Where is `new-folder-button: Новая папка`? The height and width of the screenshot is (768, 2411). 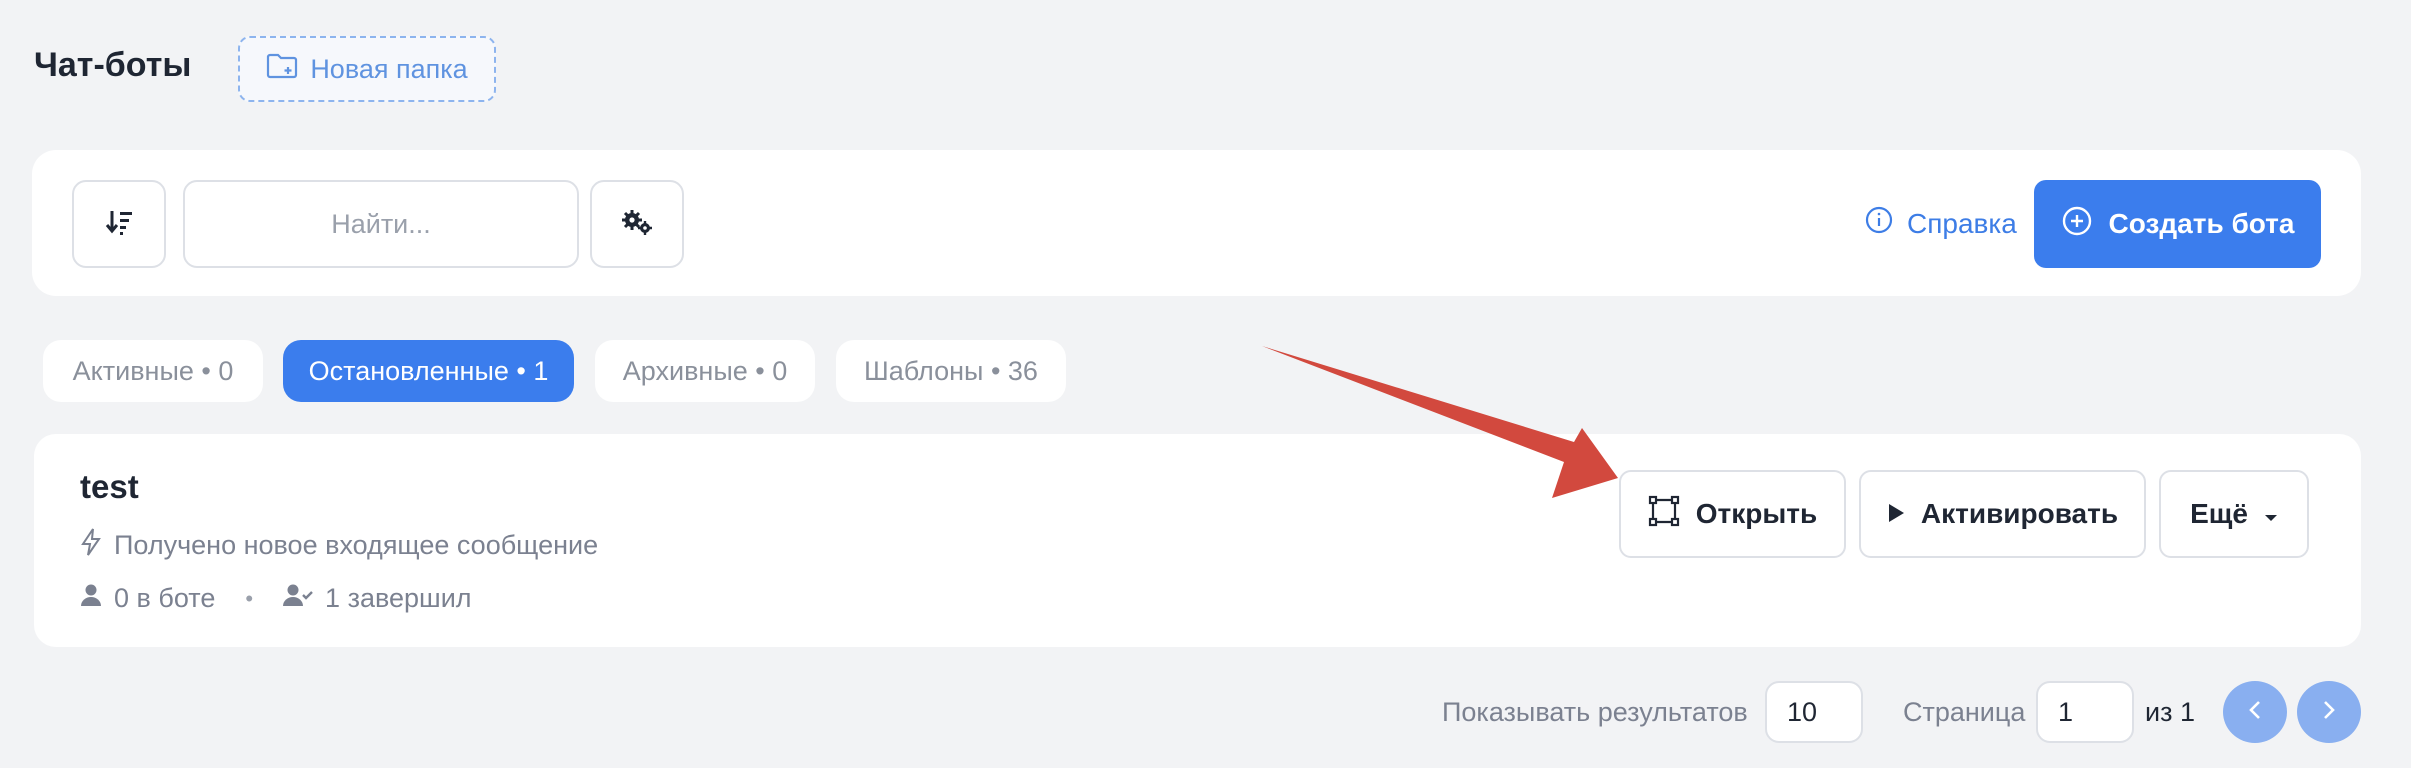
new-folder-button: Новая папка is located at coordinates (367, 69).